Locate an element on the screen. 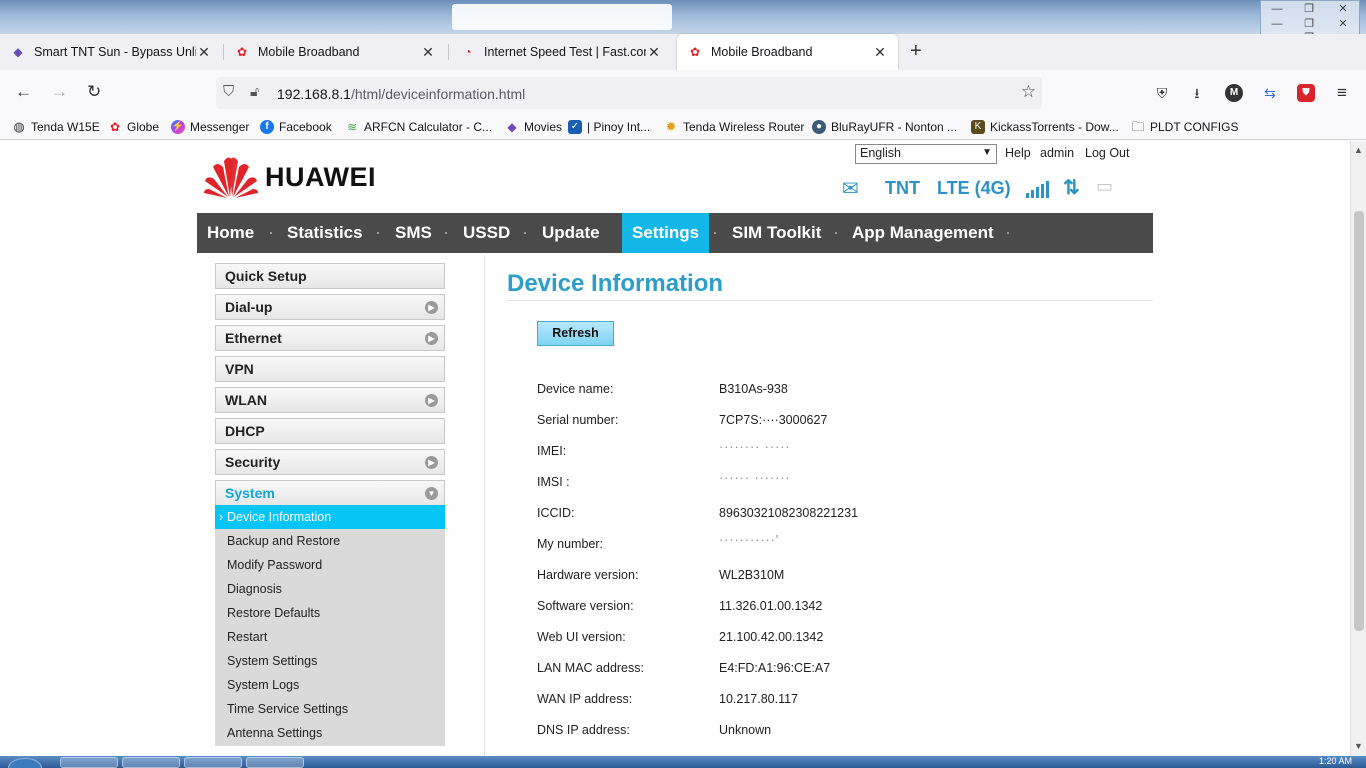 The image size is (1366, 768). sidebar-item-label: System is located at coordinates (250, 493).